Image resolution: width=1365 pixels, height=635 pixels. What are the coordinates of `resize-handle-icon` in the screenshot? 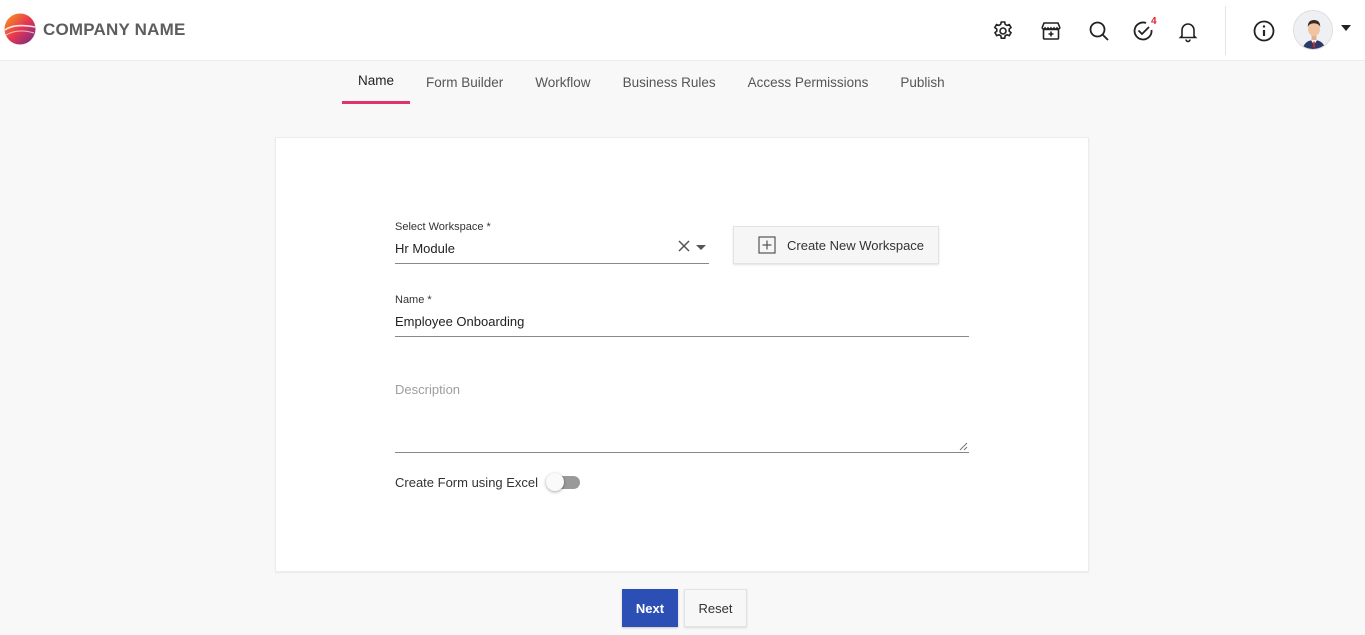 It's located at (963, 446).